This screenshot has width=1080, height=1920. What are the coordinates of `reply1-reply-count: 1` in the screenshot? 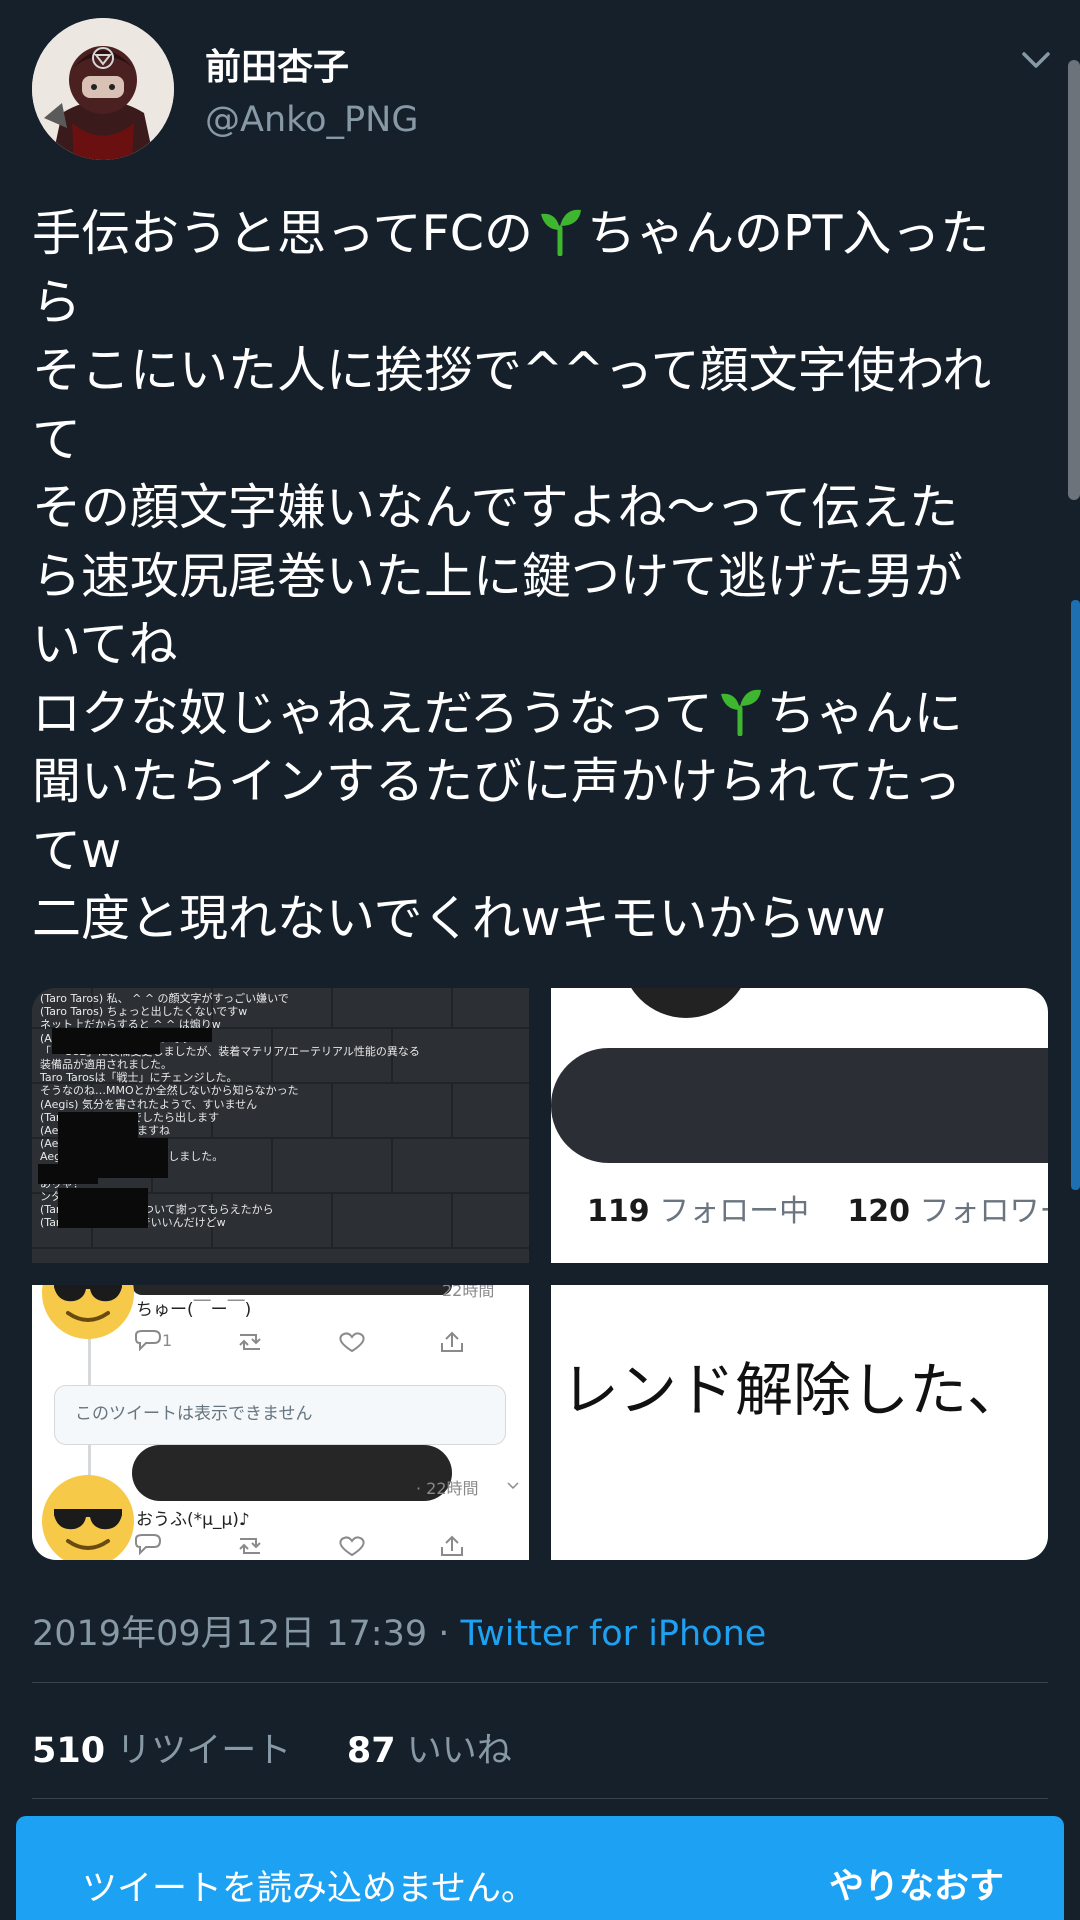 It's located at (167, 1340).